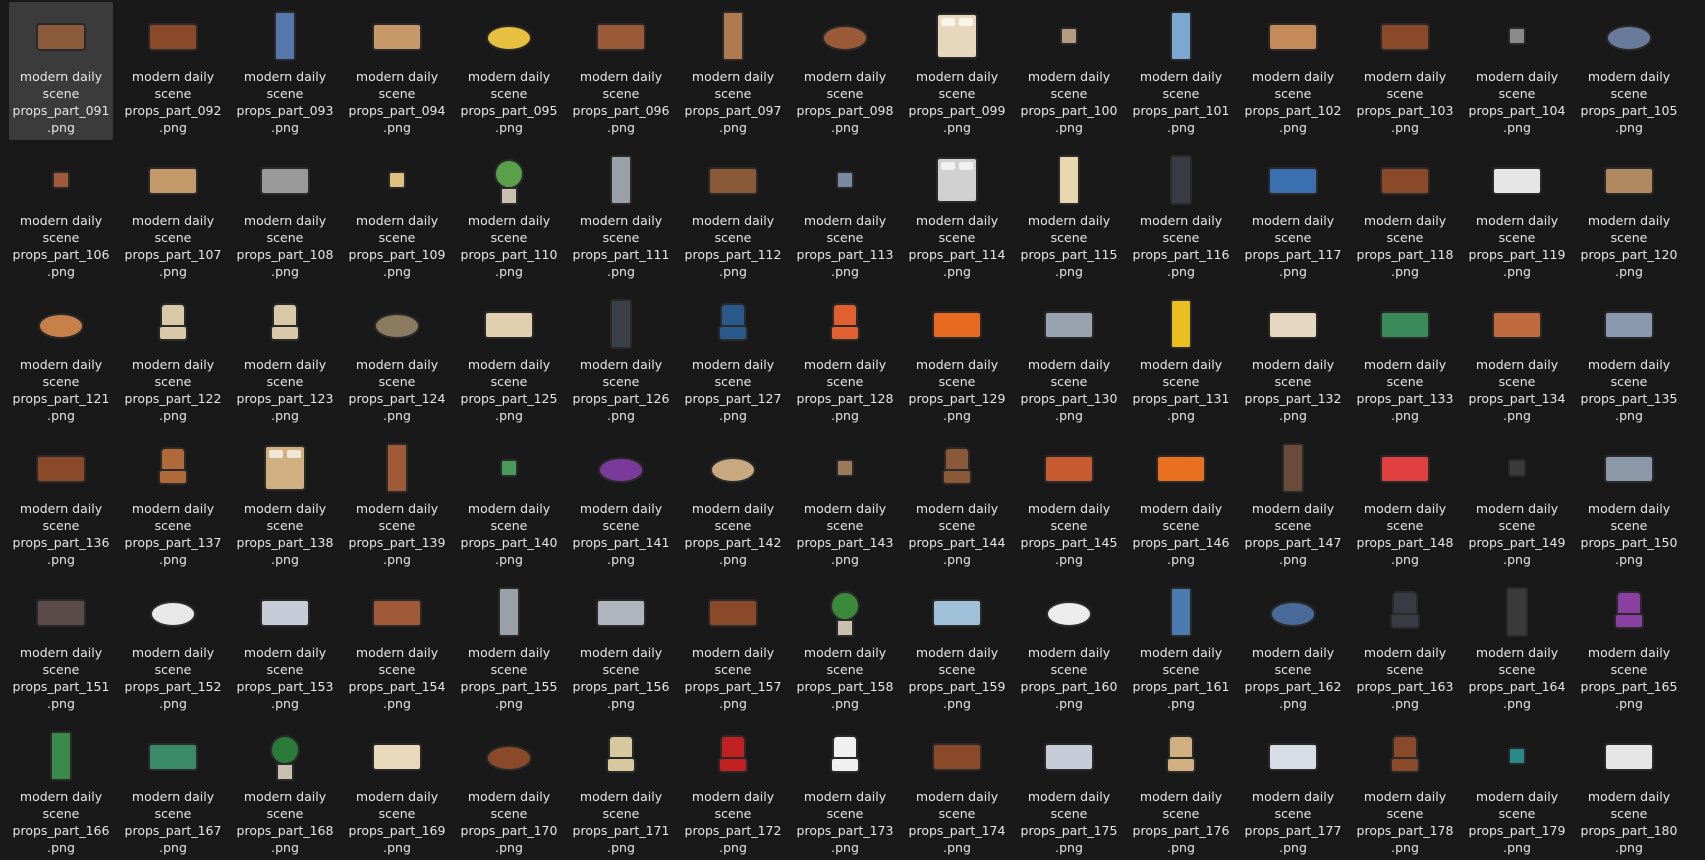  What do you see at coordinates (1629, 503) in the screenshot?
I see `file-item: modern daily scene props_part_150 .png` at bounding box center [1629, 503].